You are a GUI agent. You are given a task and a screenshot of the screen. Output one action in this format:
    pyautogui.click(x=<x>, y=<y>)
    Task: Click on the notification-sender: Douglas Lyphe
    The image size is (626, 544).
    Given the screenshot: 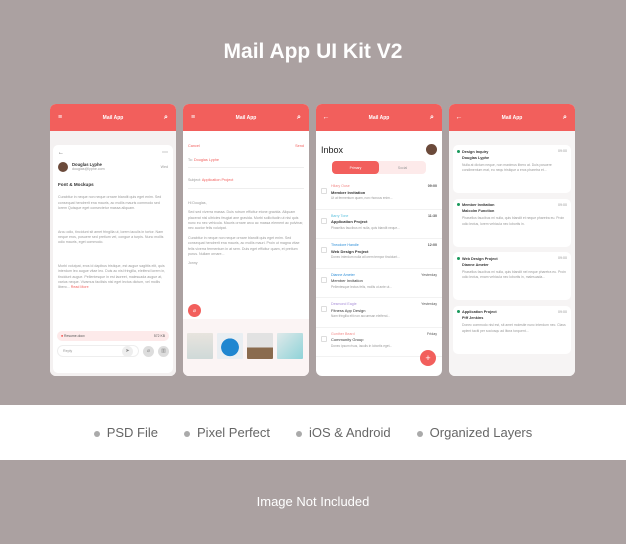 What is the action you would take?
    pyautogui.click(x=476, y=157)
    